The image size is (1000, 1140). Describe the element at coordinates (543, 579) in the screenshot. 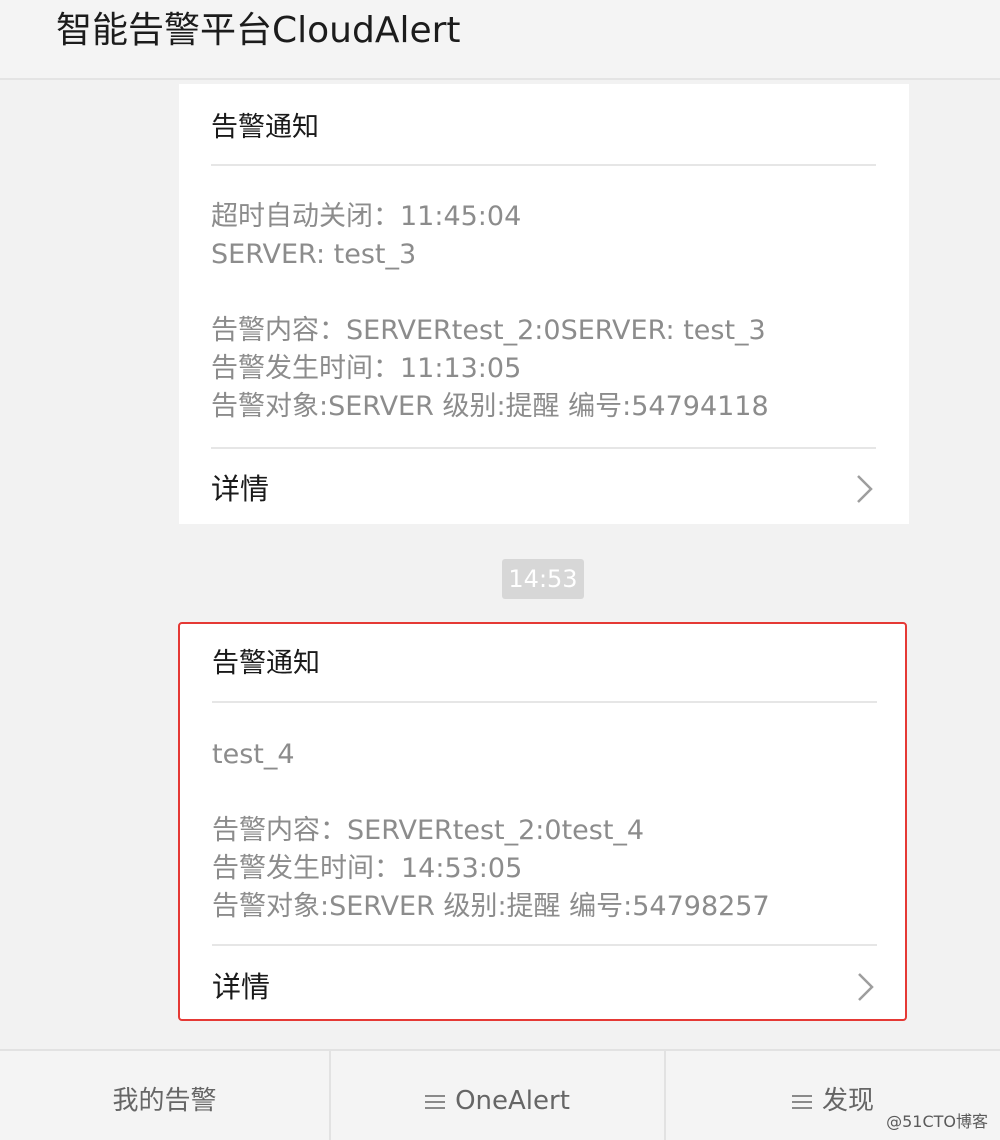

I see `time-separator: 14:53` at that location.